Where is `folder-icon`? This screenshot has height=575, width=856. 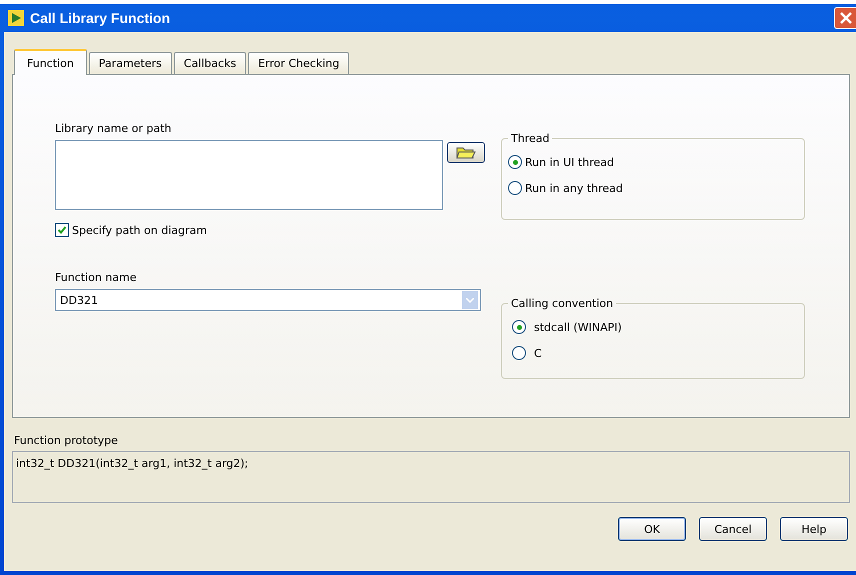 folder-icon is located at coordinates (466, 152).